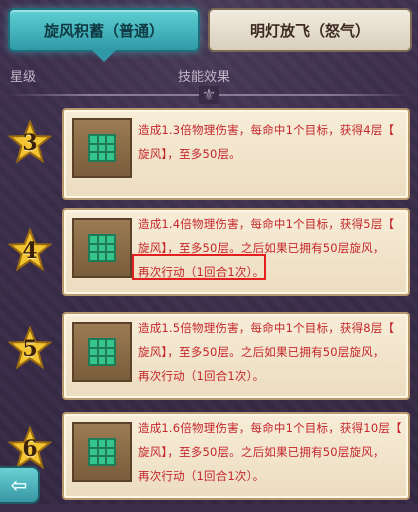 The height and width of the screenshot is (512, 418). I want to click on star-level: 4, so click(30, 251).